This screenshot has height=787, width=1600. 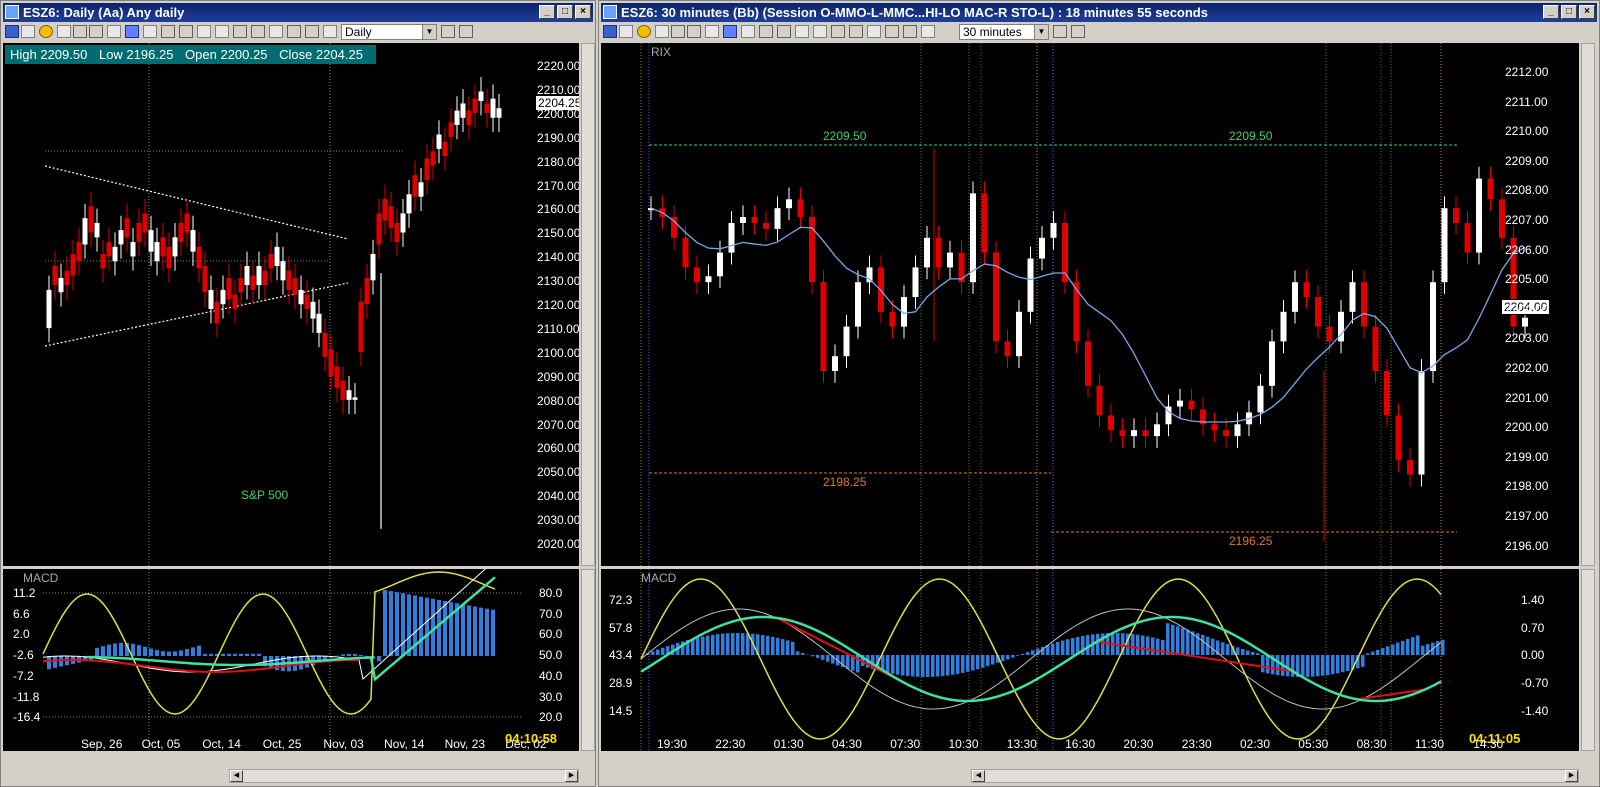 What do you see at coordinates (846, 744) in the screenshot?
I see `time-axis-label: 04:30` at bounding box center [846, 744].